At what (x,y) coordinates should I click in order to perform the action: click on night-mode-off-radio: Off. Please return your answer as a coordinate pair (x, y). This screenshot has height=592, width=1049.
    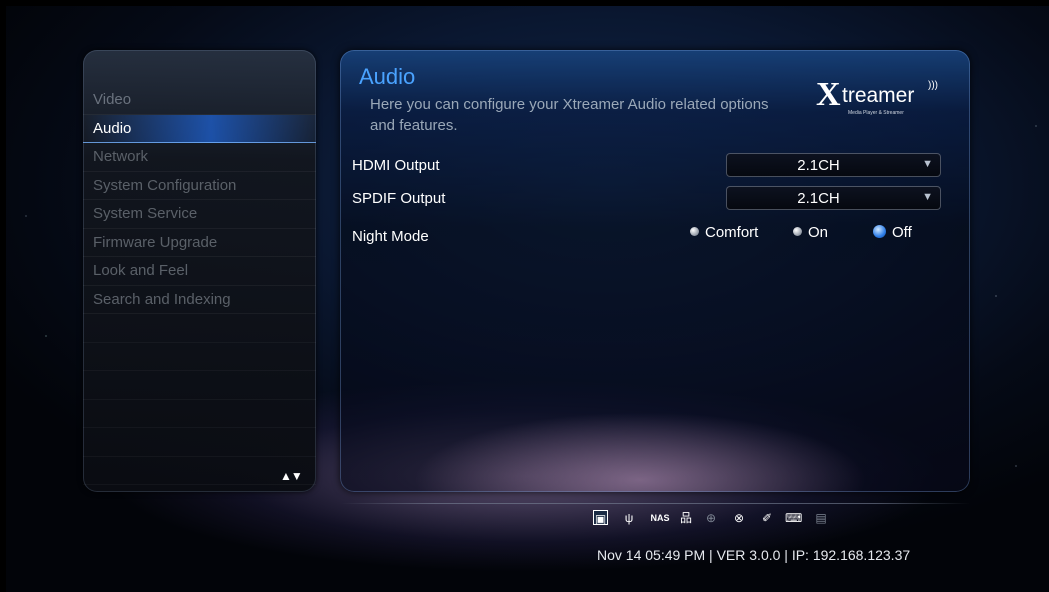
    Looking at the image, I should click on (892, 232).